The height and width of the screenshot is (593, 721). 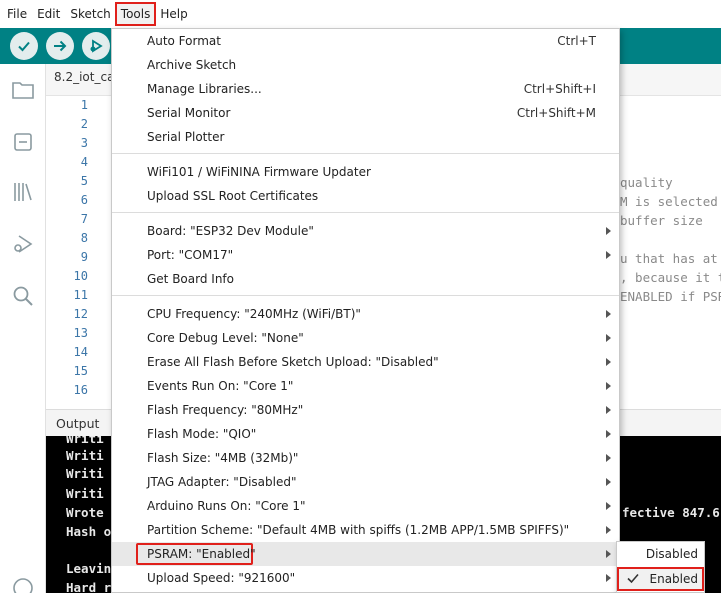 I want to click on menu-item-auto-format: Auto Format Ctrl+T, so click(x=365, y=41).